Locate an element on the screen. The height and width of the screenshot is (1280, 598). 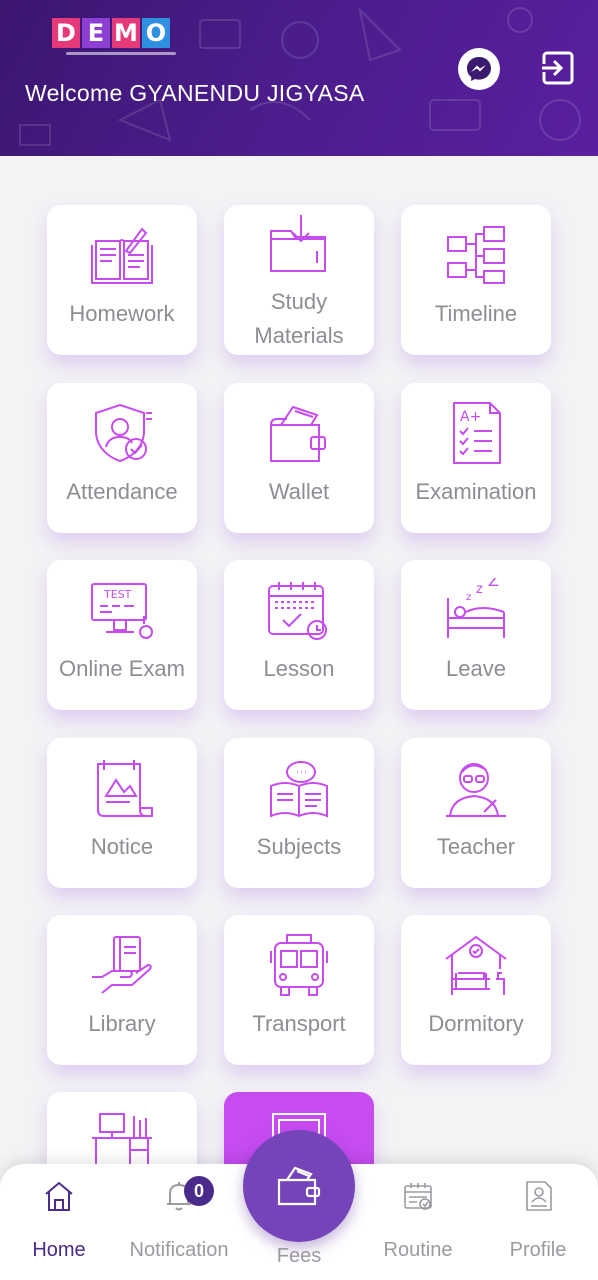
tile-transport: Transport is located at coordinates (299, 990).